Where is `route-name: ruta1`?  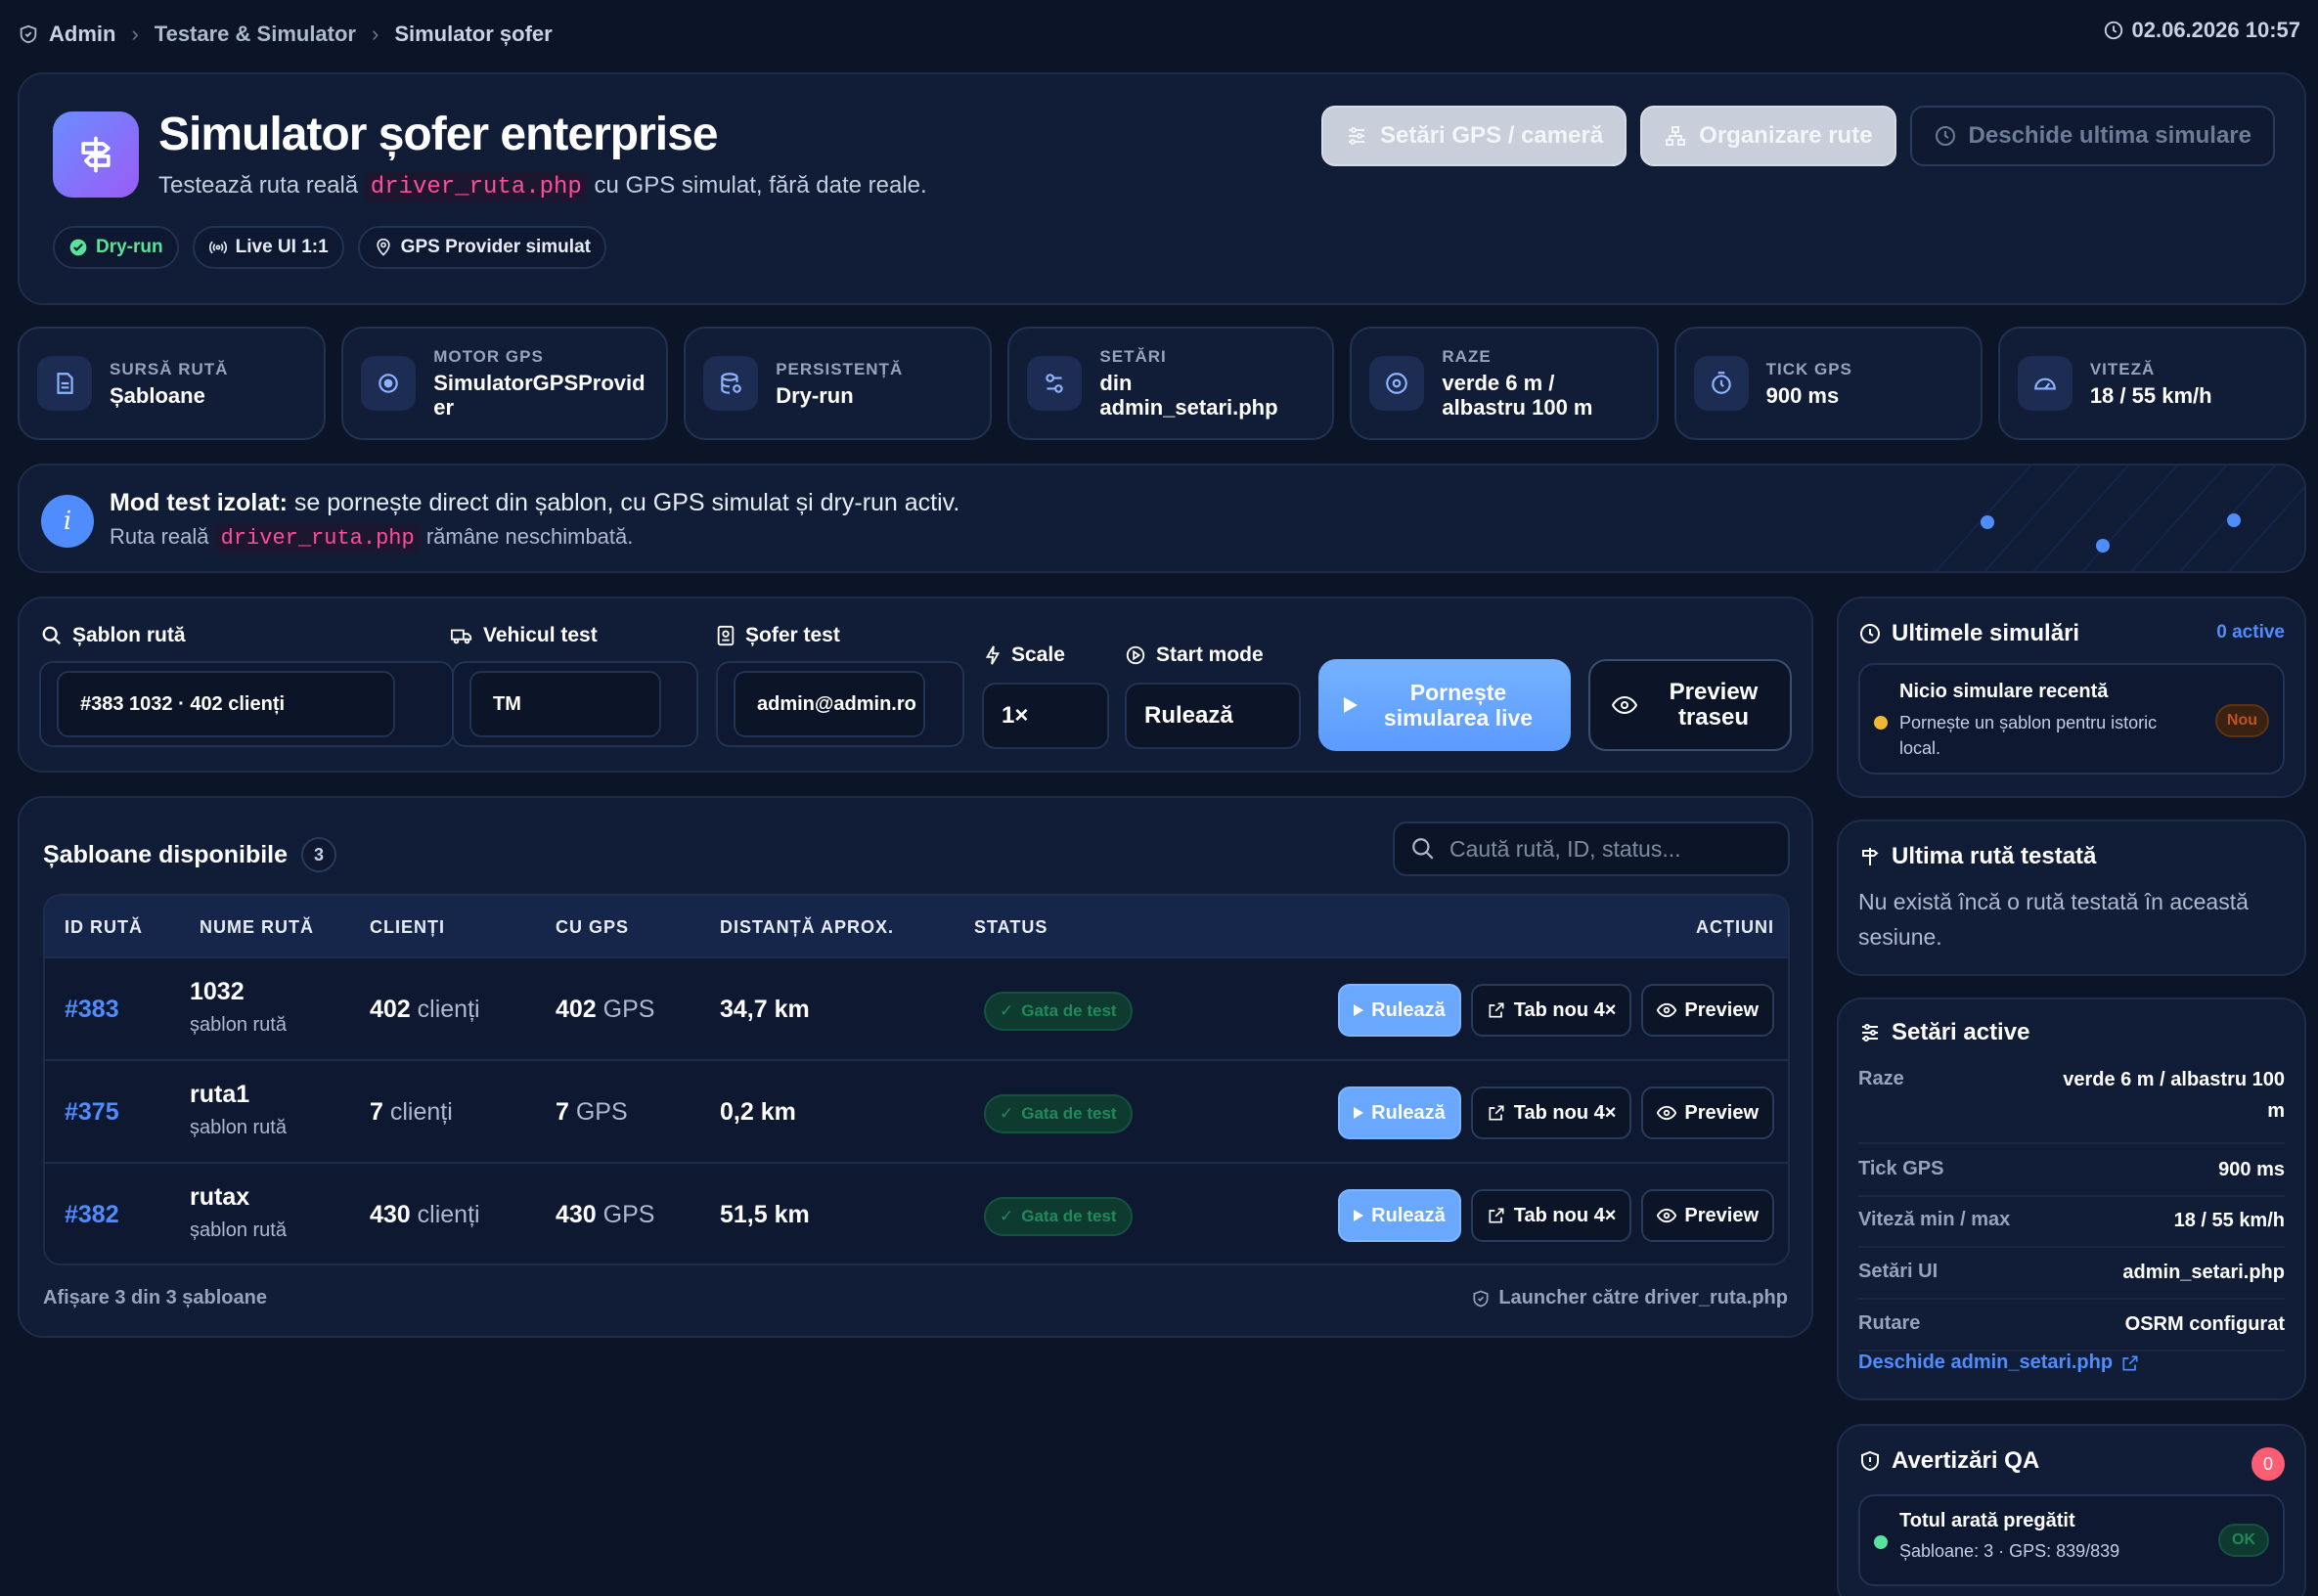
route-name: ruta1 is located at coordinates (220, 1094).